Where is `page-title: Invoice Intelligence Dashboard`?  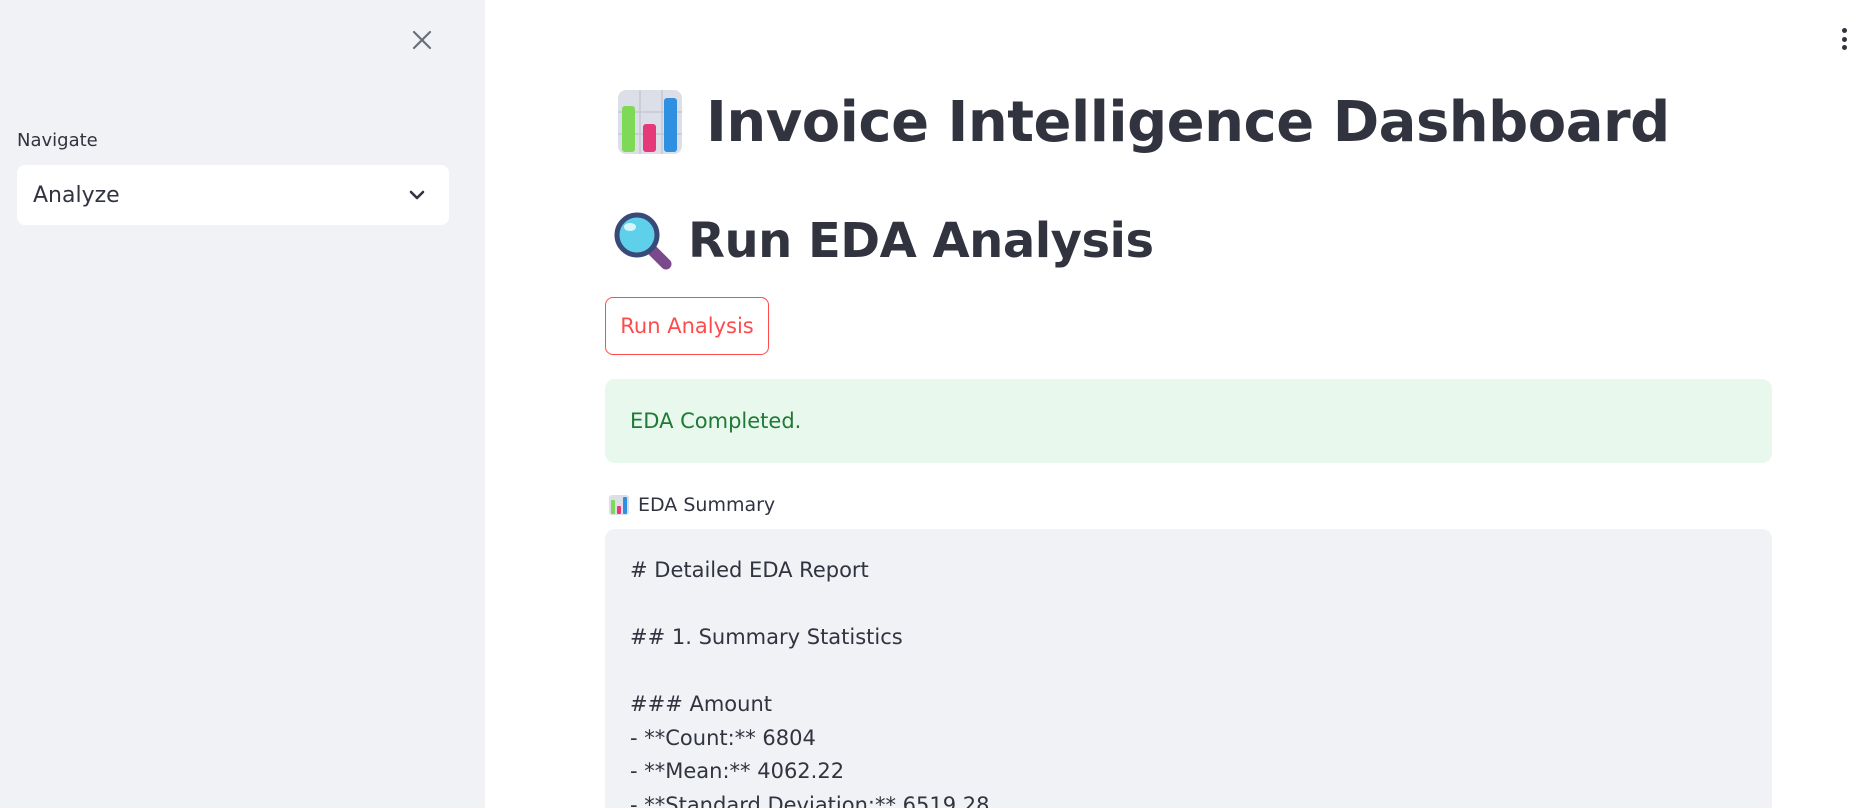 page-title: Invoice Intelligence Dashboard is located at coordinates (1188, 122).